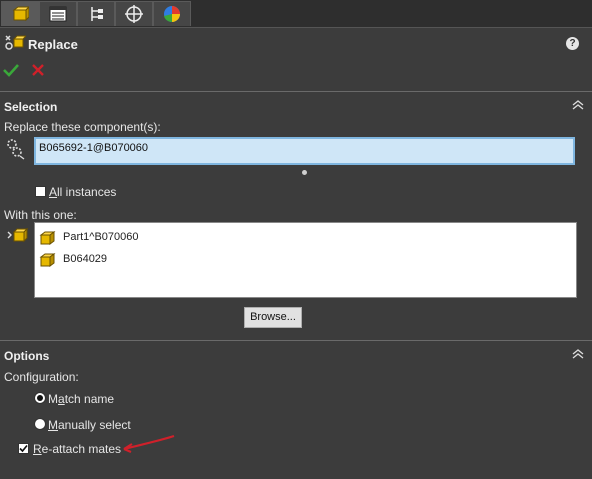 This screenshot has width=592, height=479. Describe the element at coordinates (40, 191) in the screenshot. I see `all-instances-checkbox` at that location.